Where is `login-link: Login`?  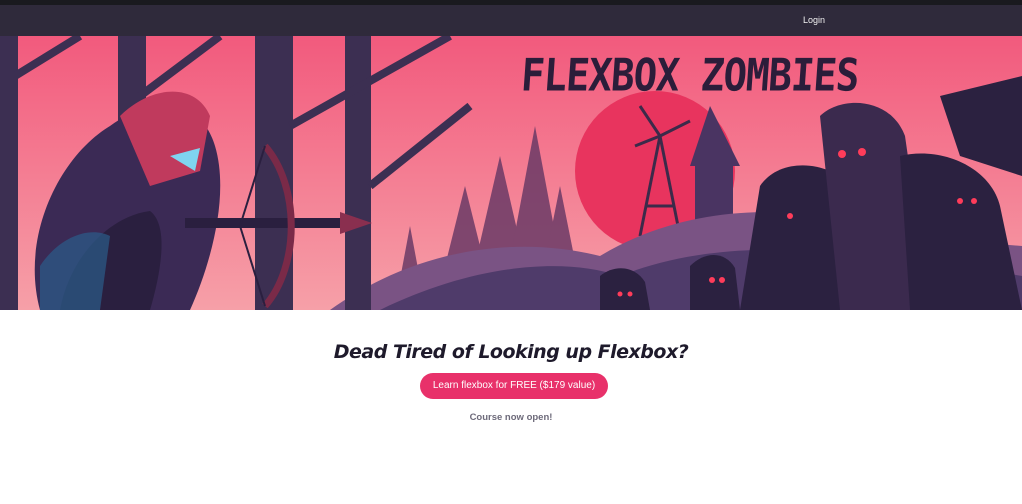 login-link: Login is located at coordinates (814, 20).